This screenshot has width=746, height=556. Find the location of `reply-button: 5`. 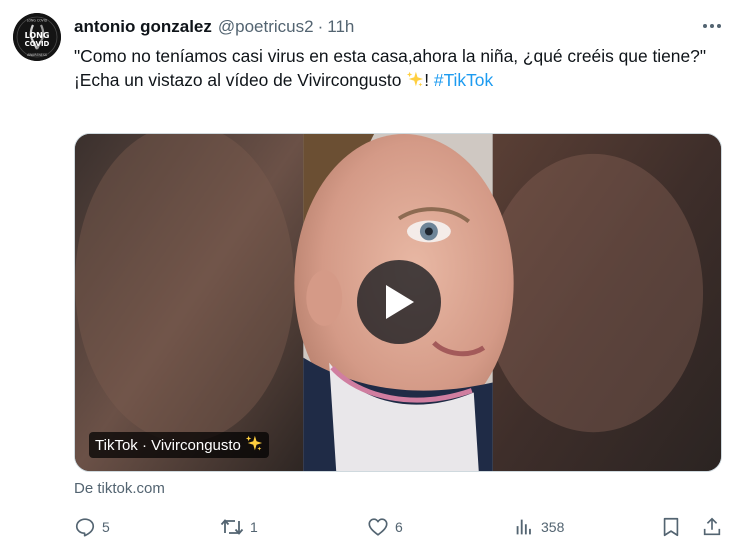

reply-button: 5 is located at coordinates (92, 527).